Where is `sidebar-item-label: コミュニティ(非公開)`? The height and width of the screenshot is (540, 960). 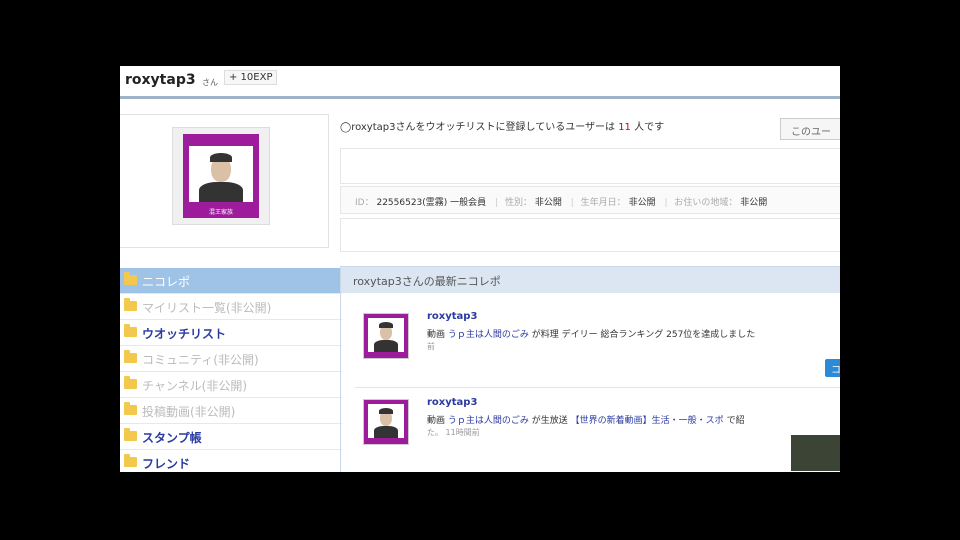 sidebar-item-label: コミュニティ(非公開) is located at coordinates (200, 360).